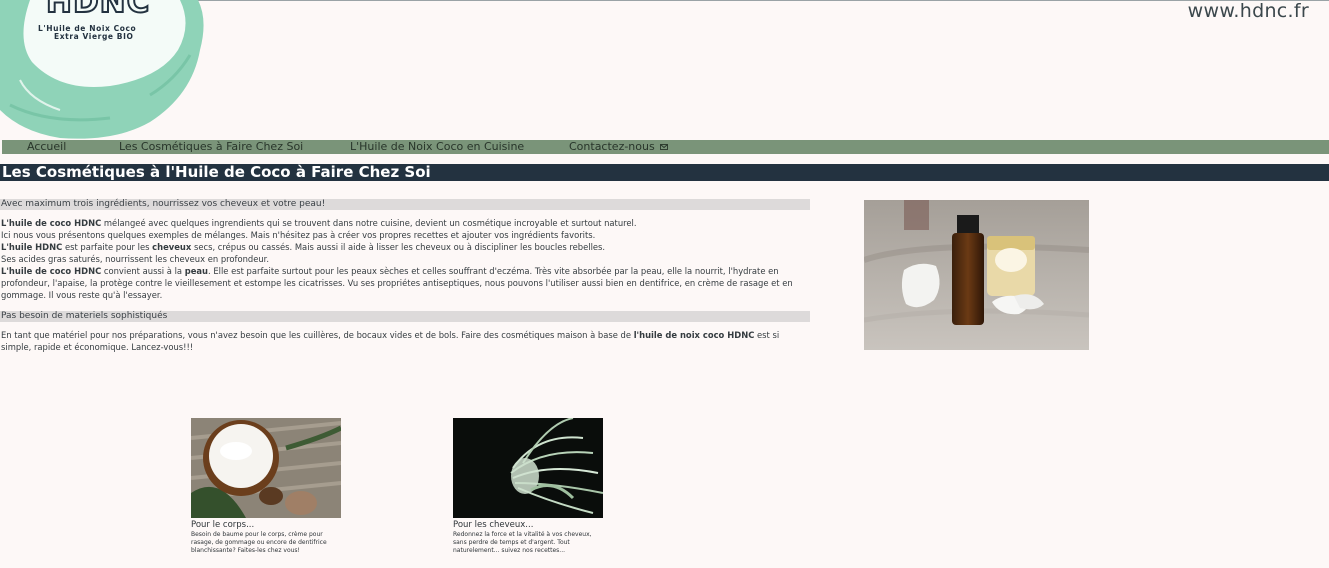 This screenshot has width=1329, height=568. What do you see at coordinates (405, 316) in the screenshot?
I see `section-heading-bar: Pas besoin de materiels sophistiqués` at bounding box center [405, 316].